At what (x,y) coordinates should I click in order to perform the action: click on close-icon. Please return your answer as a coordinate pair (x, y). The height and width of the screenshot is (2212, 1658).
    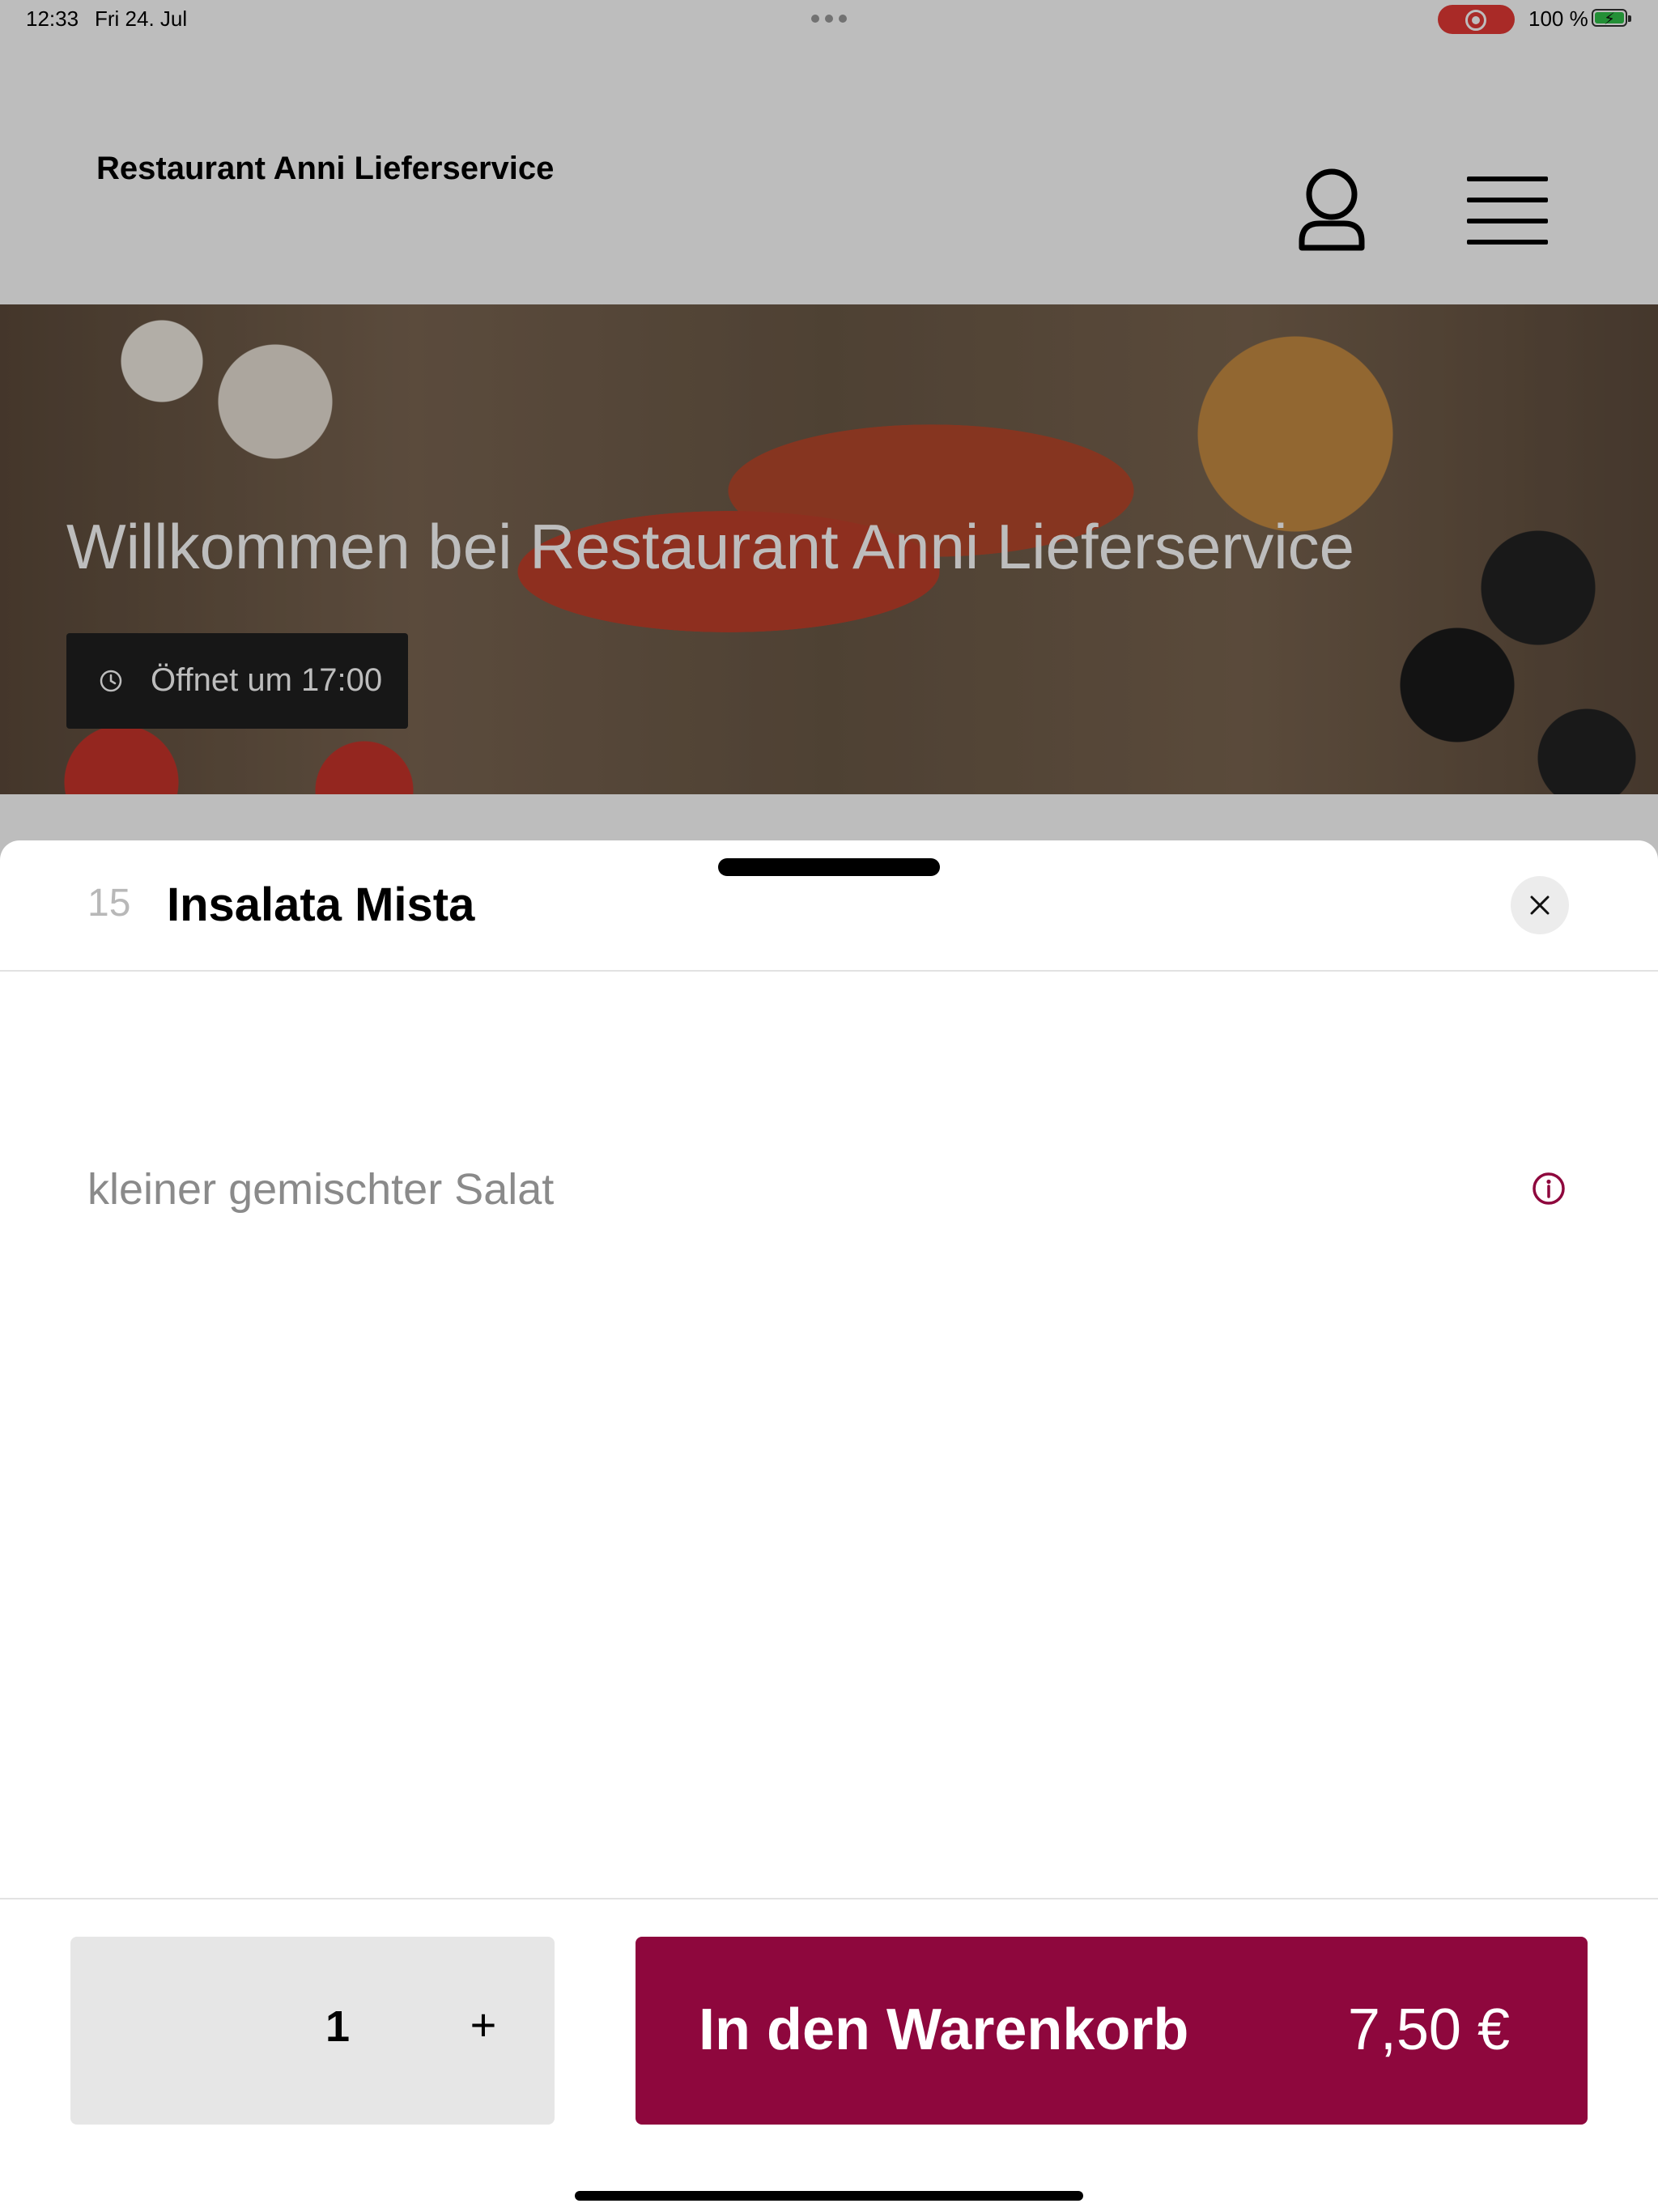
    Looking at the image, I should click on (1540, 905).